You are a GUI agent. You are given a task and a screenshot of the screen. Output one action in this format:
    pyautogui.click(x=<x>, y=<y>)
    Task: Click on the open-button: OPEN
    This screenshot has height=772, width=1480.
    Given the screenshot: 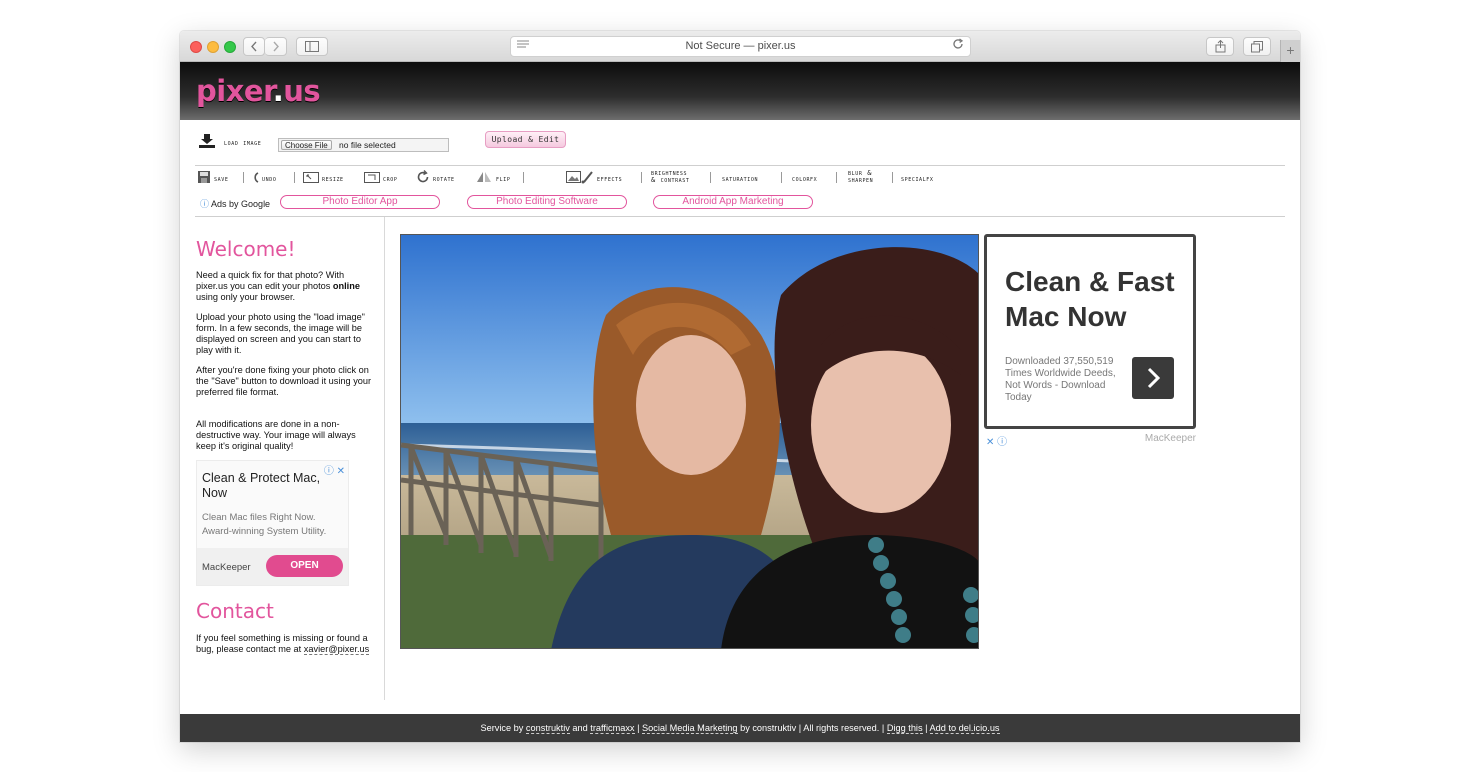 What is the action you would take?
    pyautogui.click(x=304, y=566)
    